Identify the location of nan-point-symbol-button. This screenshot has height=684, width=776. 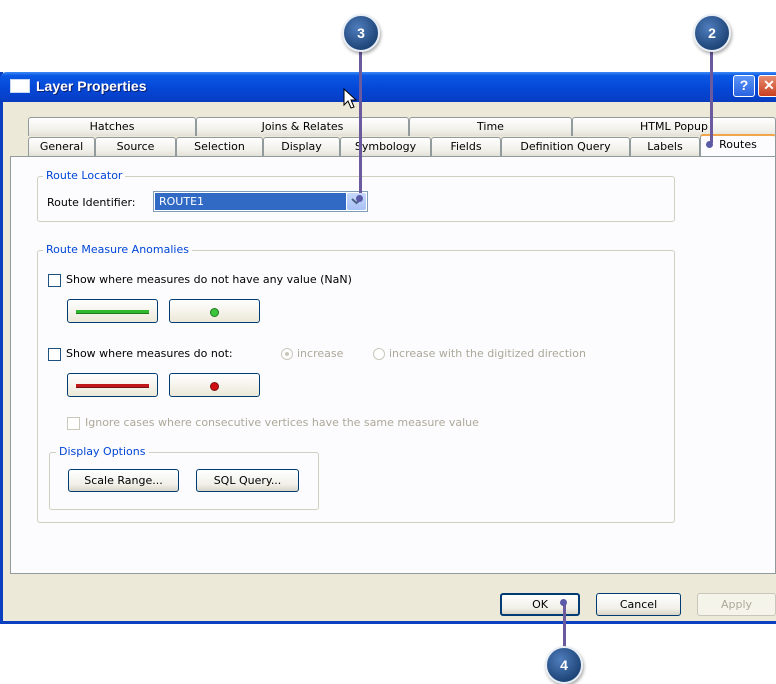
(214, 311).